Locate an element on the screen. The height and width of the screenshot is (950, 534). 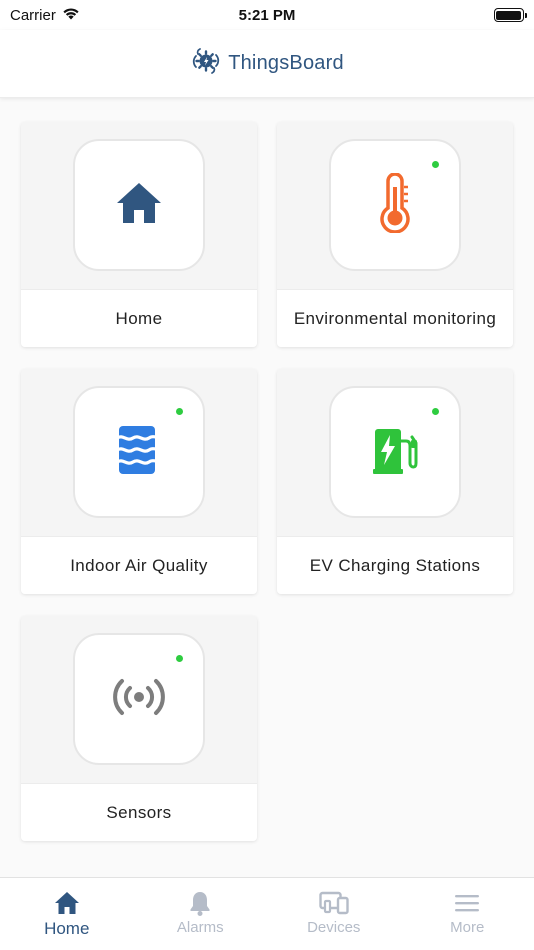
bottom-nav: Home Alarms Devices More is located at coordinates (267, 913).